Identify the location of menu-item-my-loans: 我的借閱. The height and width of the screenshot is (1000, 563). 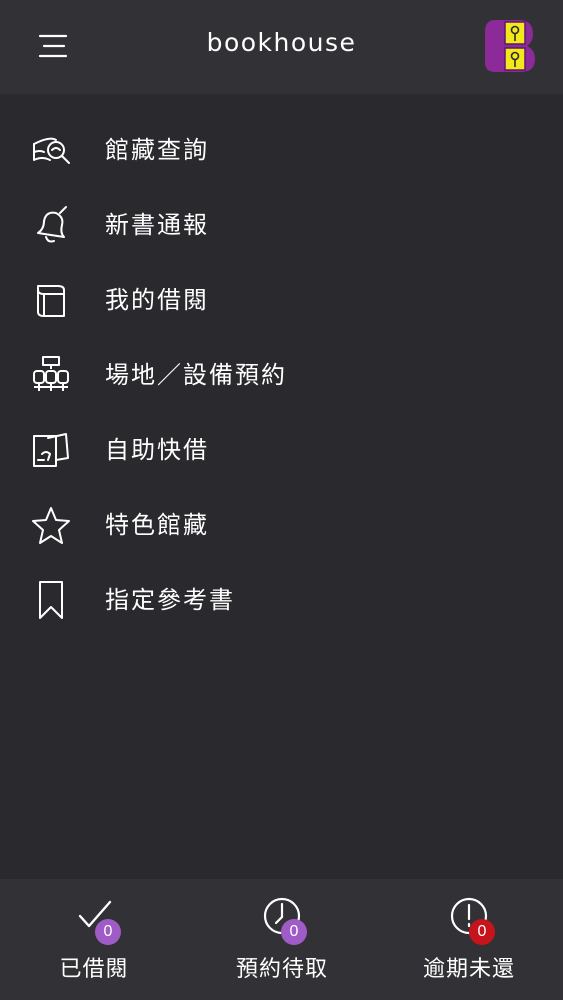
(281, 299).